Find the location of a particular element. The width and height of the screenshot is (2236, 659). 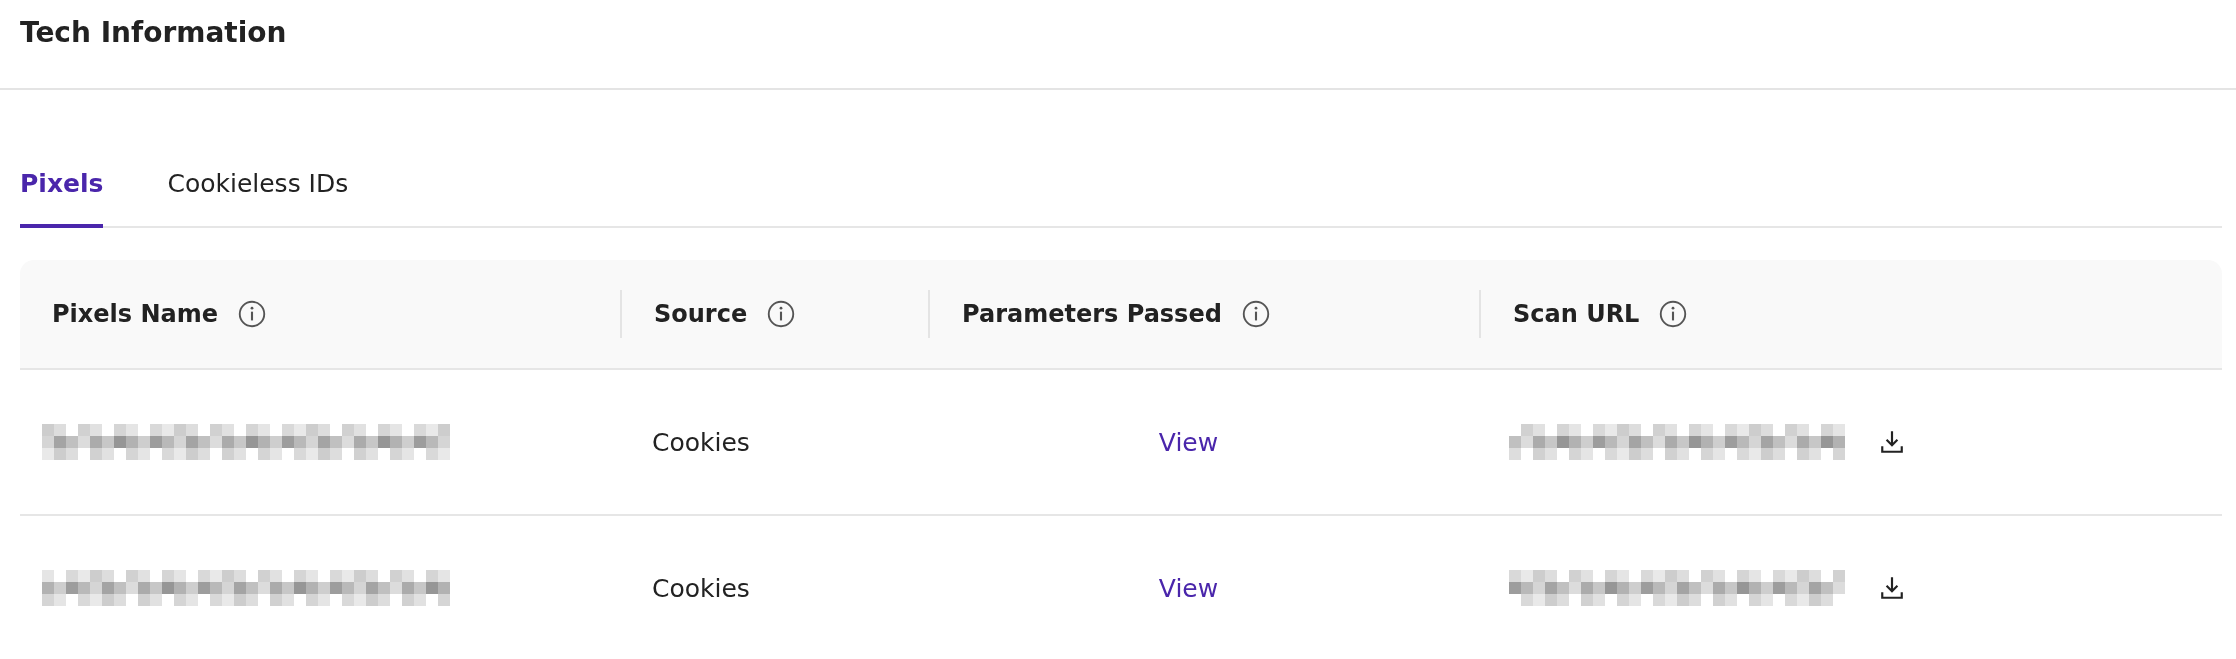

tab: Pixels is located at coordinates (62, 198).